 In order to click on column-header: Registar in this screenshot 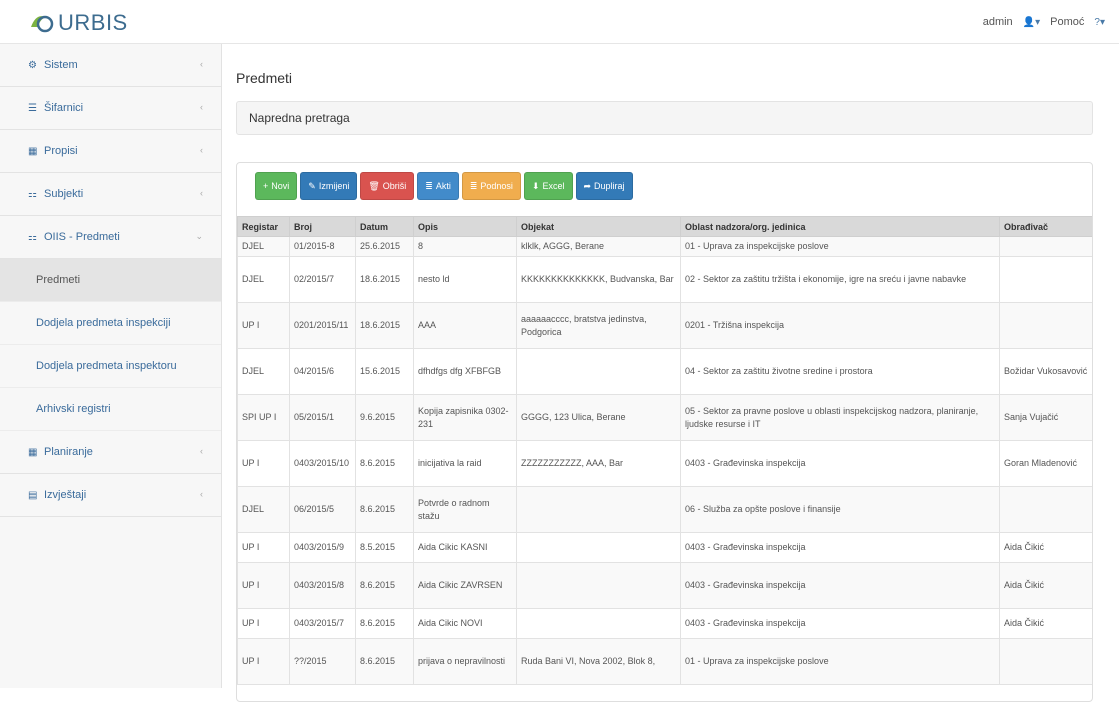, I will do `click(263, 226)`.